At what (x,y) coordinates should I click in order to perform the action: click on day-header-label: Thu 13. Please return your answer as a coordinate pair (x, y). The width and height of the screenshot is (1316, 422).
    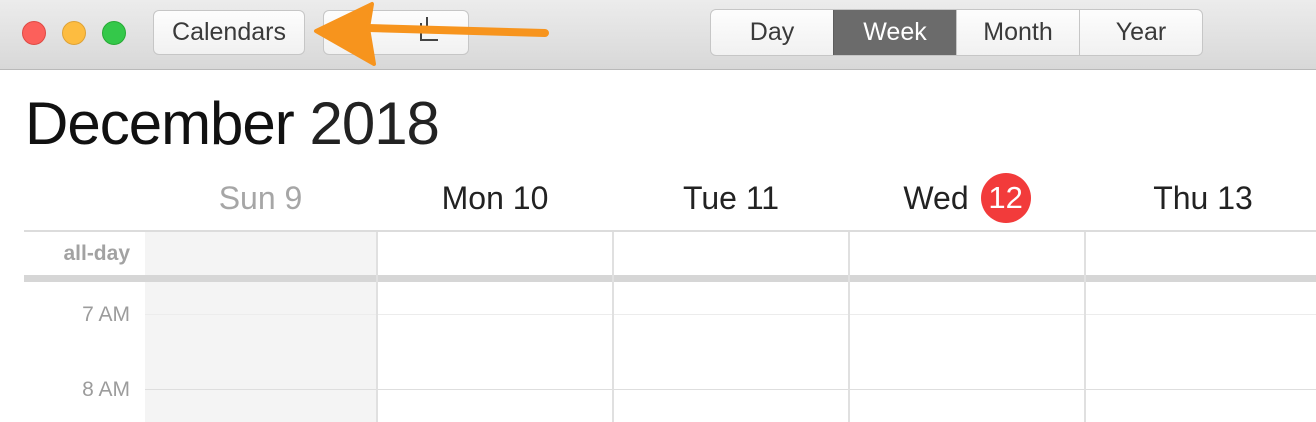
    Looking at the image, I should click on (1203, 197).